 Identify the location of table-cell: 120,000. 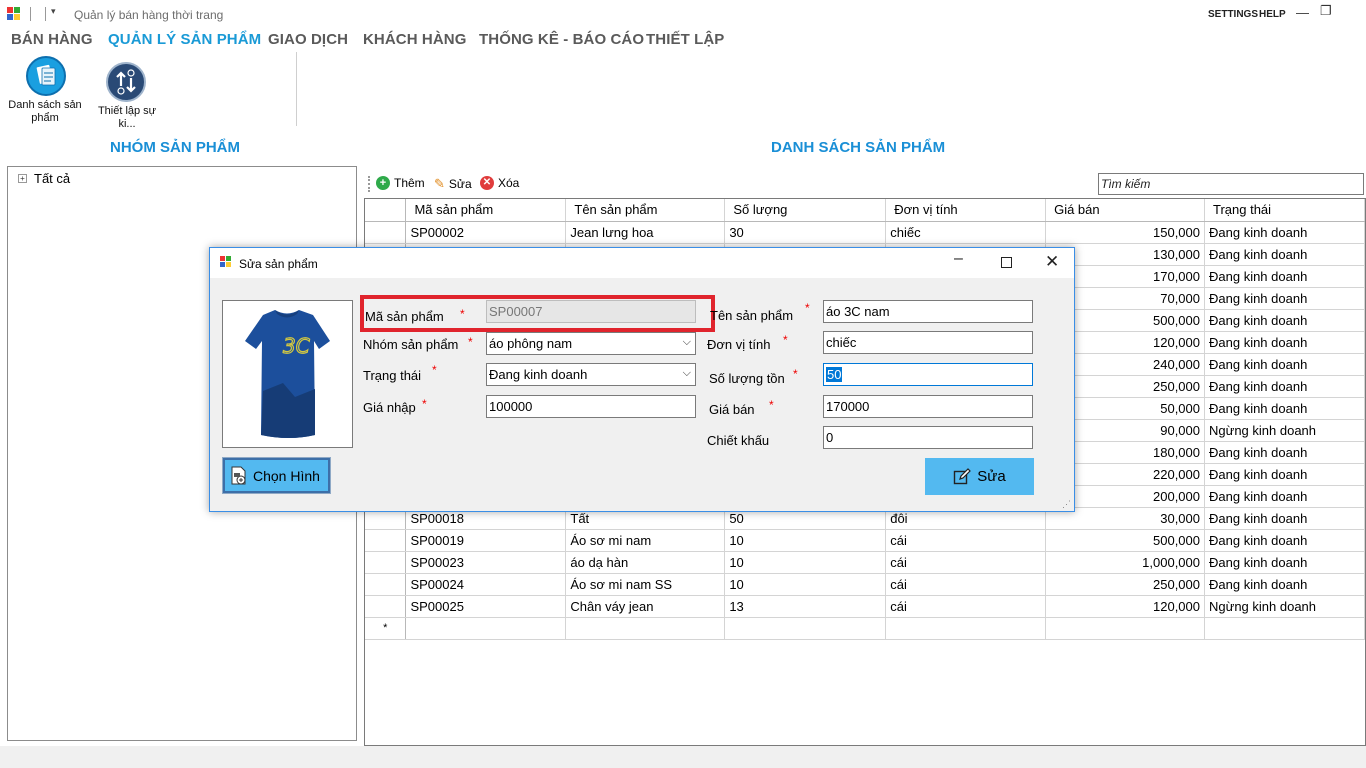
(1125, 606).